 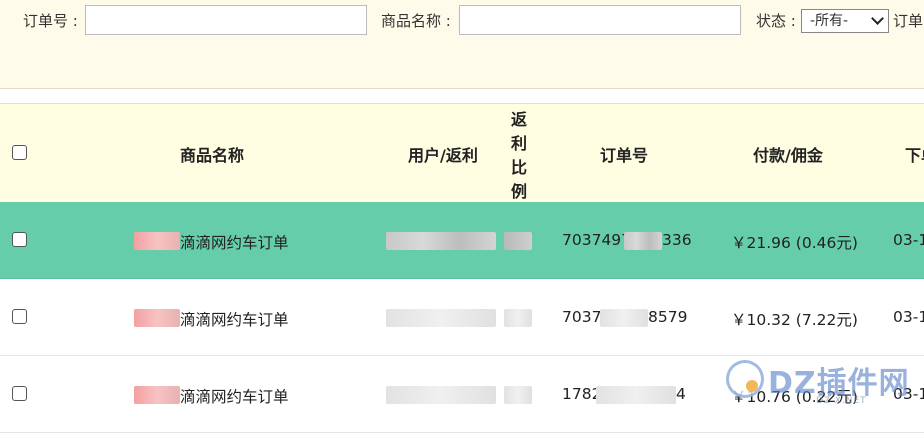 What do you see at coordinates (681, 394) in the screenshot?
I see `row-order-suffix: 4` at bounding box center [681, 394].